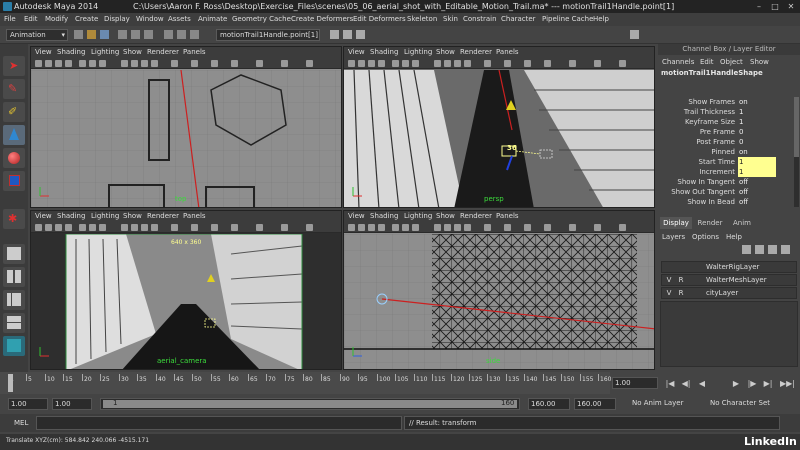  I want to click on ambient-occlusion-icon, so click(572, 63).